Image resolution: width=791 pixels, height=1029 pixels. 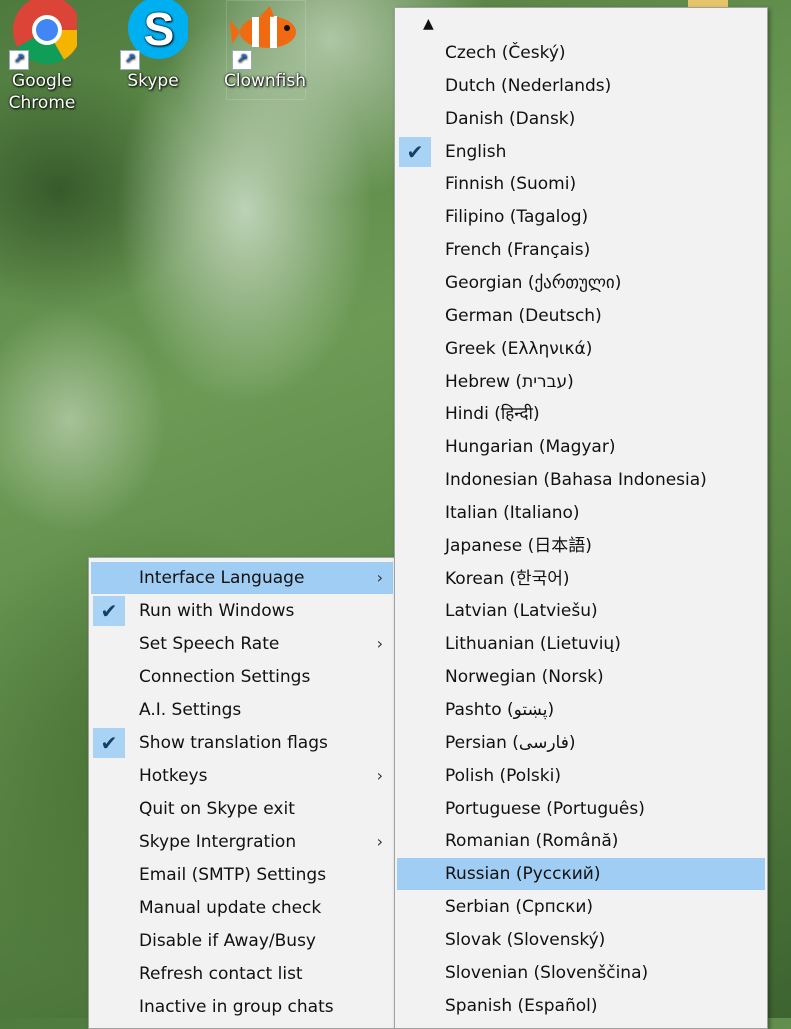 I want to click on language-option: Hungarian (Magyar), so click(x=581, y=447).